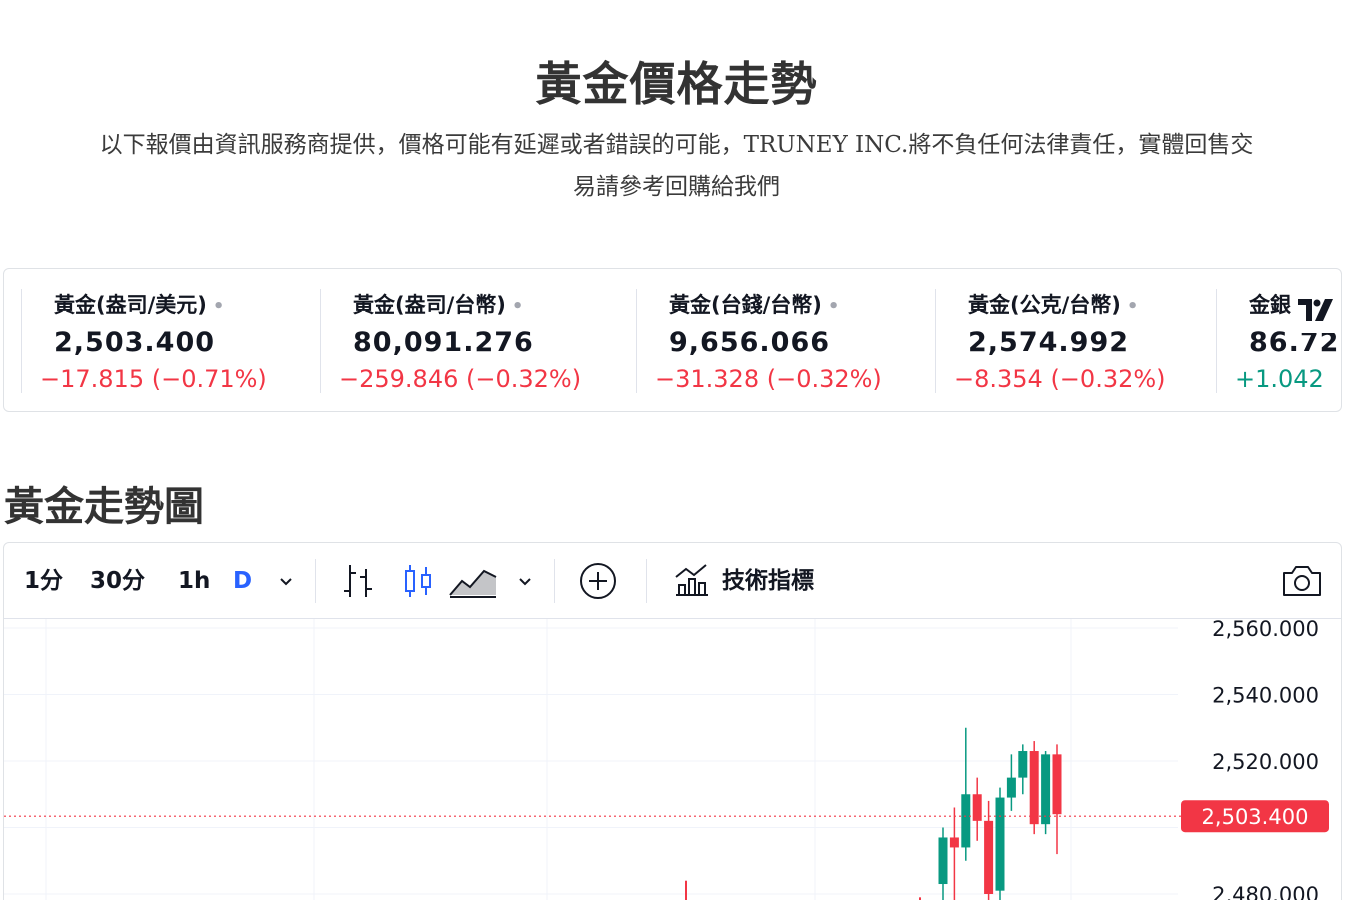  Describe the element at coordinates (692, 581) in the screenshot. I see `indicators-icon` at that location.